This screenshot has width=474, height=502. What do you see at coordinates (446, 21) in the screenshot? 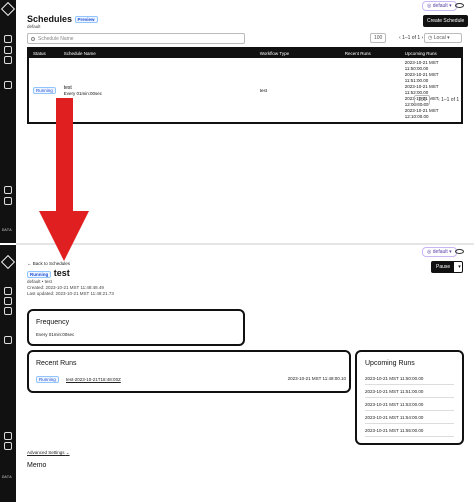
I see `create-schedule-button: Create Schedule` at bounding box center [446, 21].